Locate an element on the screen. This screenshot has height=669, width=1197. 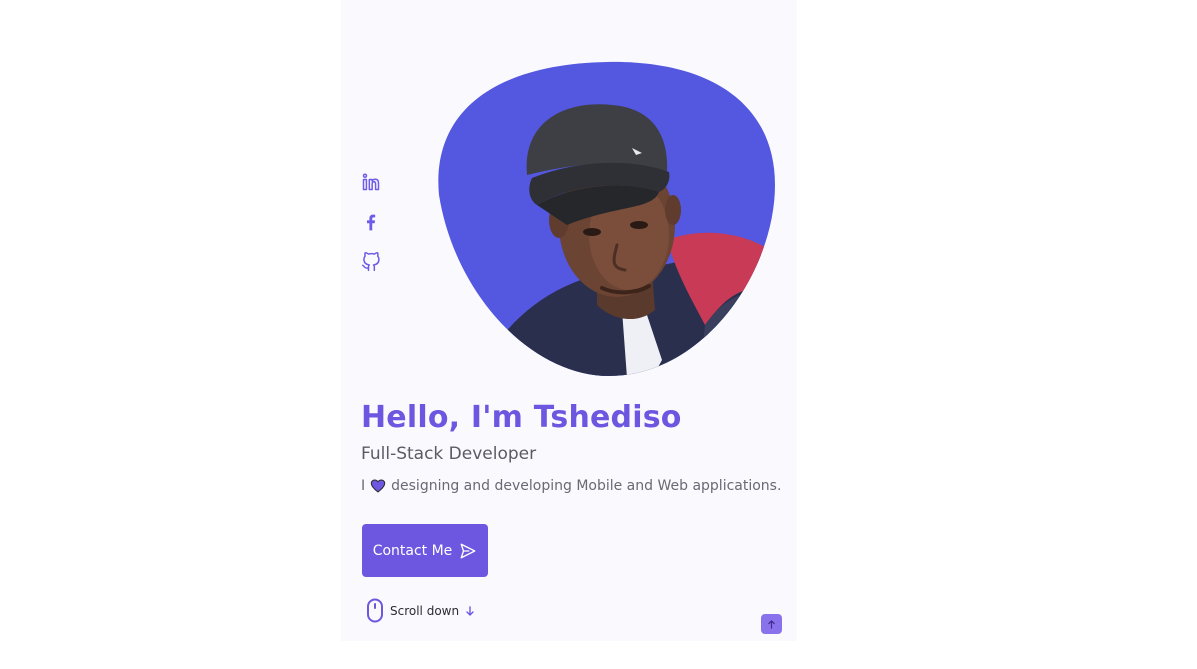
linkedin-link is located at coordinates (371, 182).